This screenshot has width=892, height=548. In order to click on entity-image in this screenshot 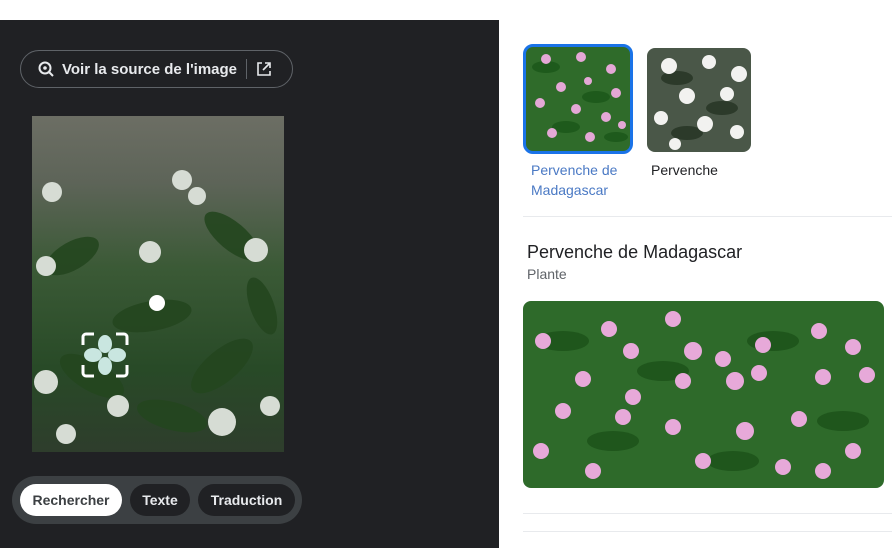, I will do `click(703, 394)`.